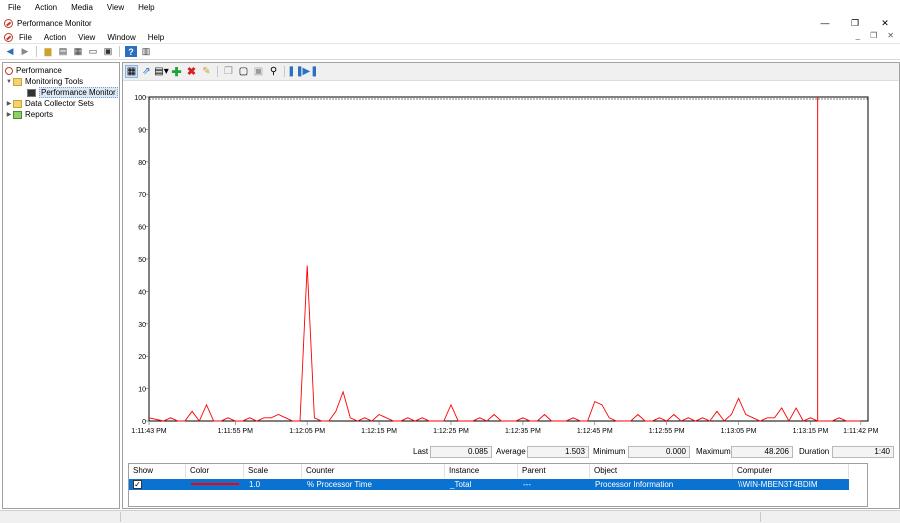 Image resolution: width=900 pixels, height=523 pixels. What do you see at coordinates (634, 484) in the screenshot?
I see `object-cell: Processor Information` at bounding box center [634, 484].